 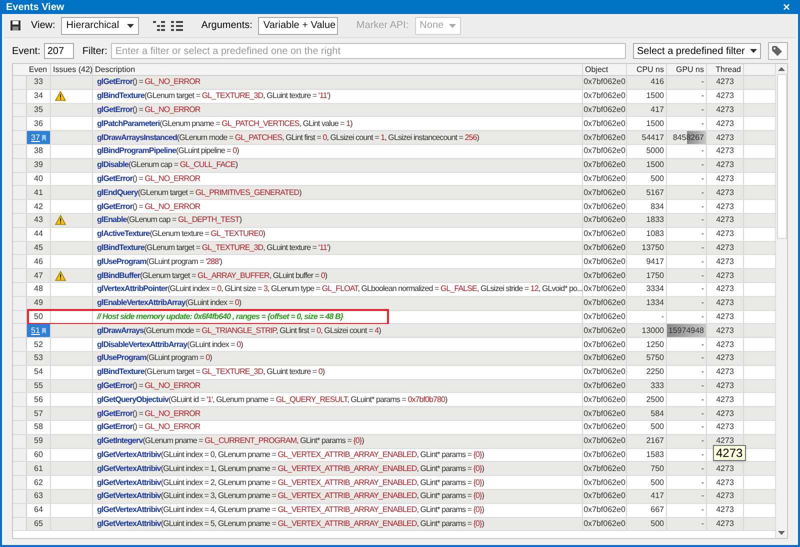 I want to click on event-number: 65, so click(x=38, y=524).